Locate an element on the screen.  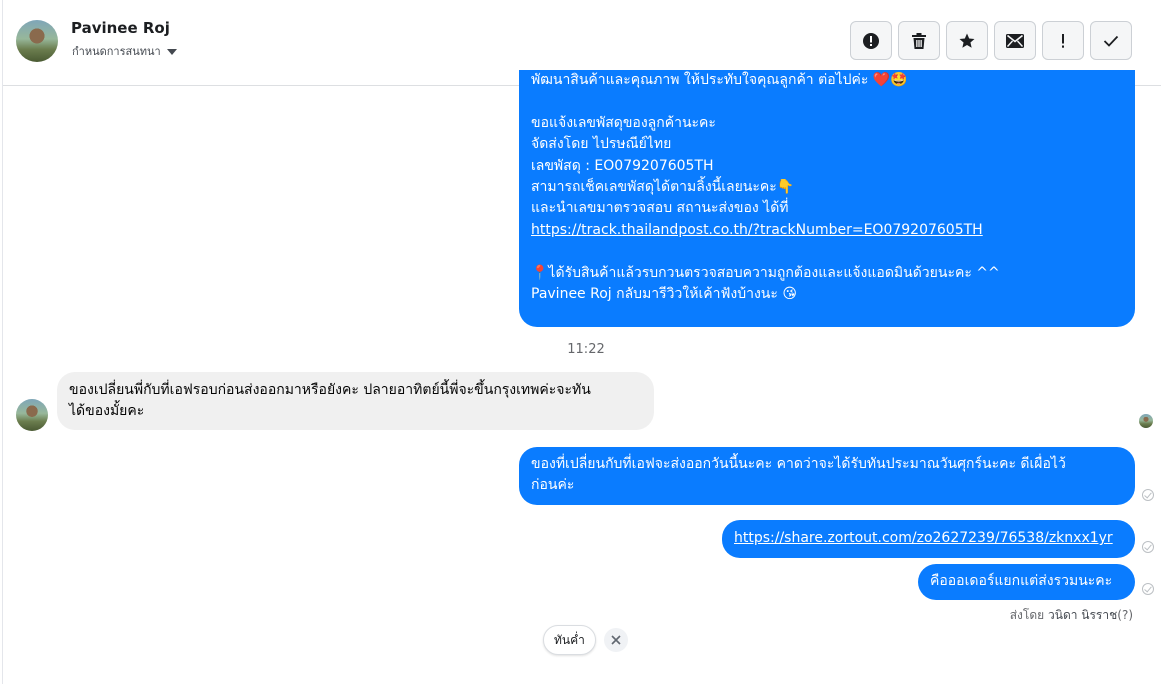
exclamation-icon is located at coordinates (1063, 40).